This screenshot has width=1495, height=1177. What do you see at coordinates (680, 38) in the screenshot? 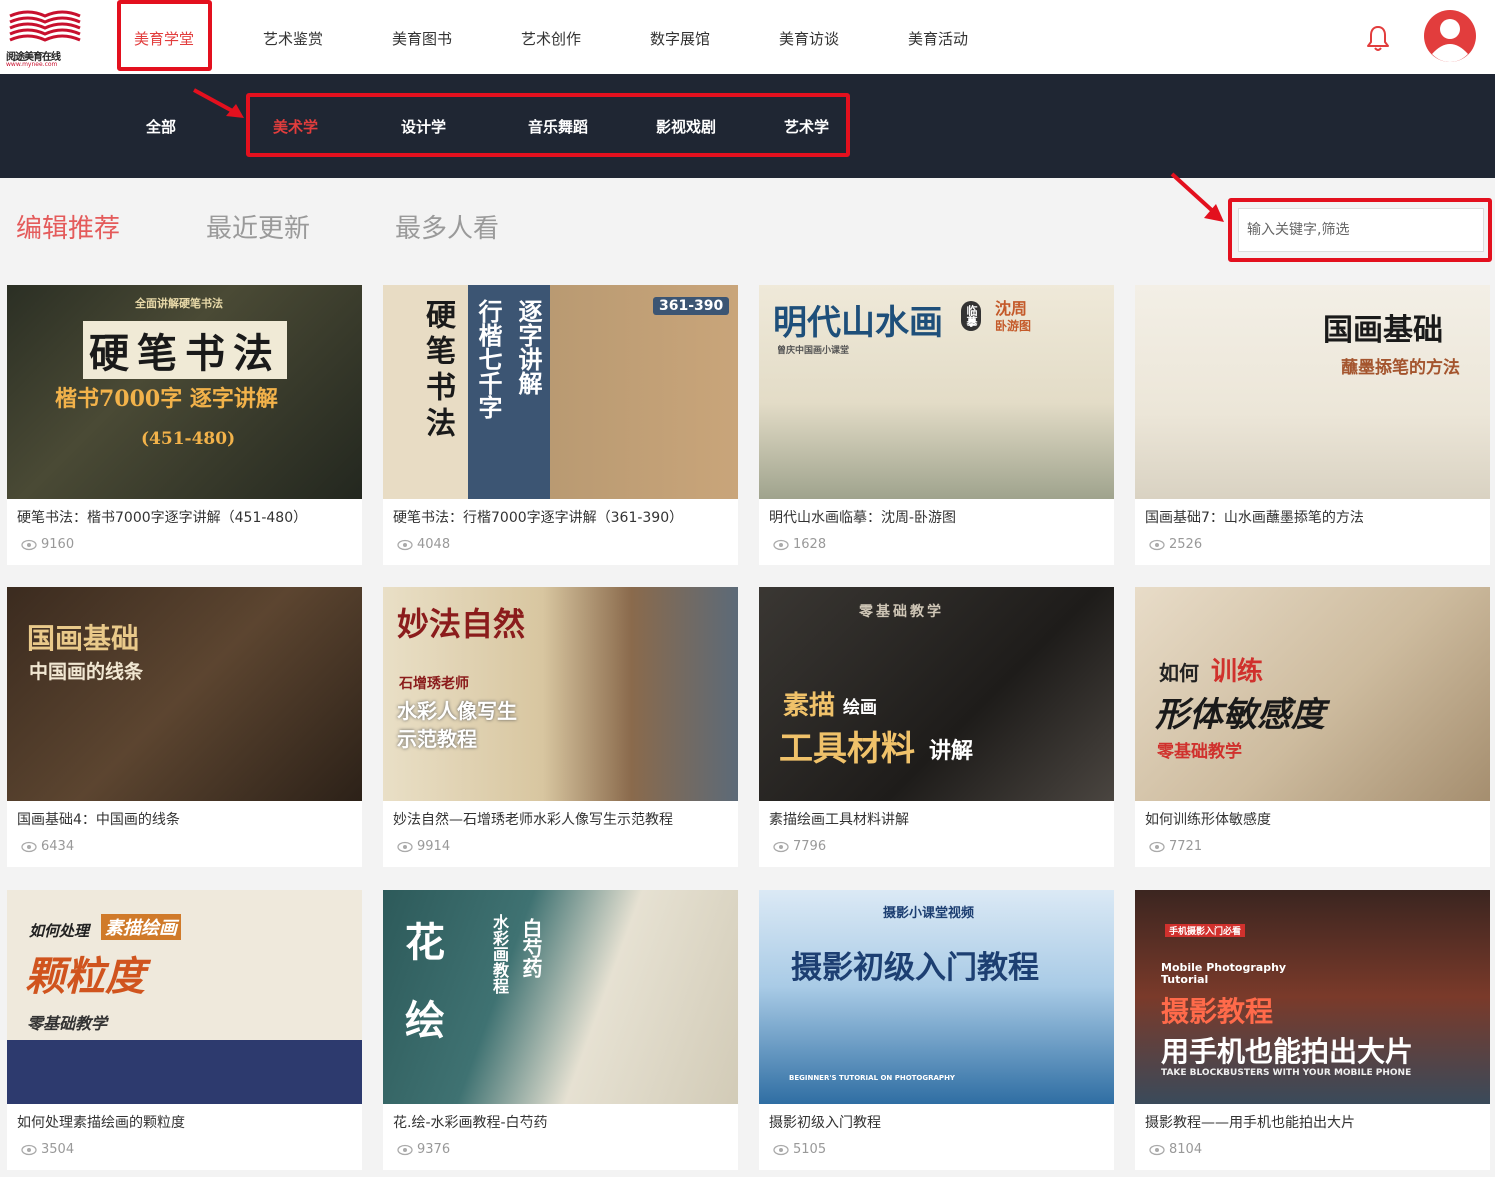
I see `nav-item-shuzi-zhanguan: 数字展馆` at bounding box center [680, 38].